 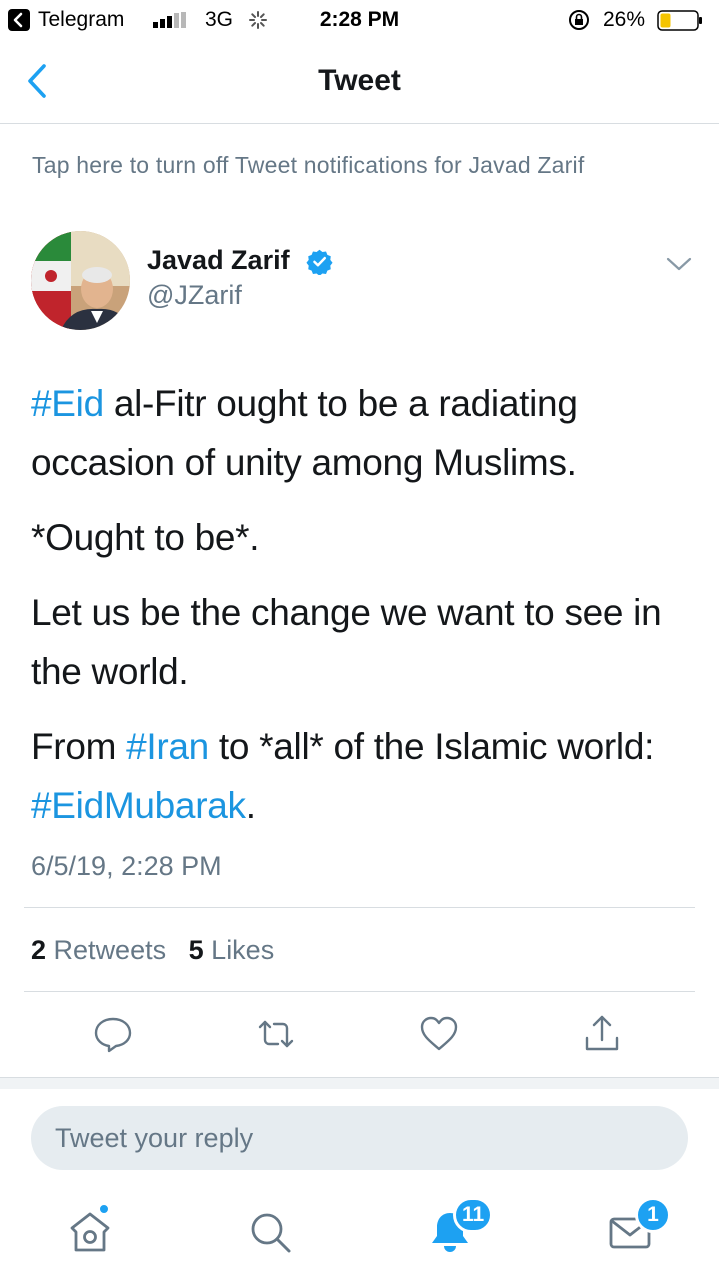 What do you see at coordinates (439, 1034) in the screenshot?
I see `like-heart-icon` at bounding box center [439, 1034].